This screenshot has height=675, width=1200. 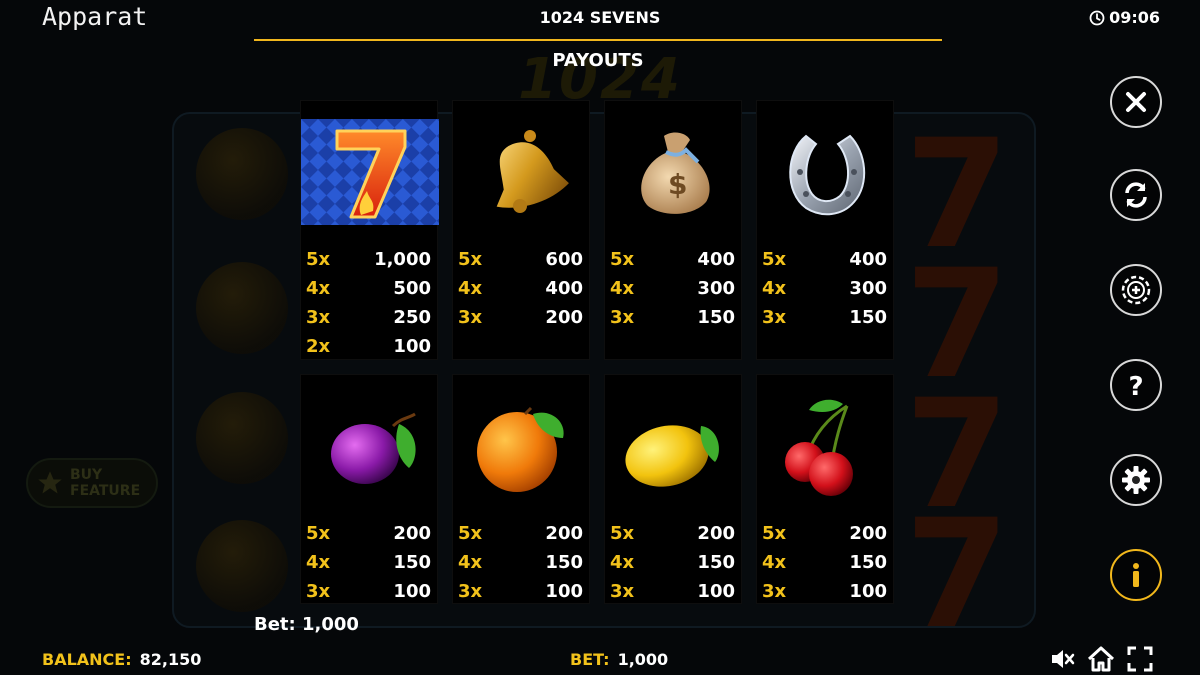 I want to click on bet-display: BET: 1,000, so click(x=619, y=659).